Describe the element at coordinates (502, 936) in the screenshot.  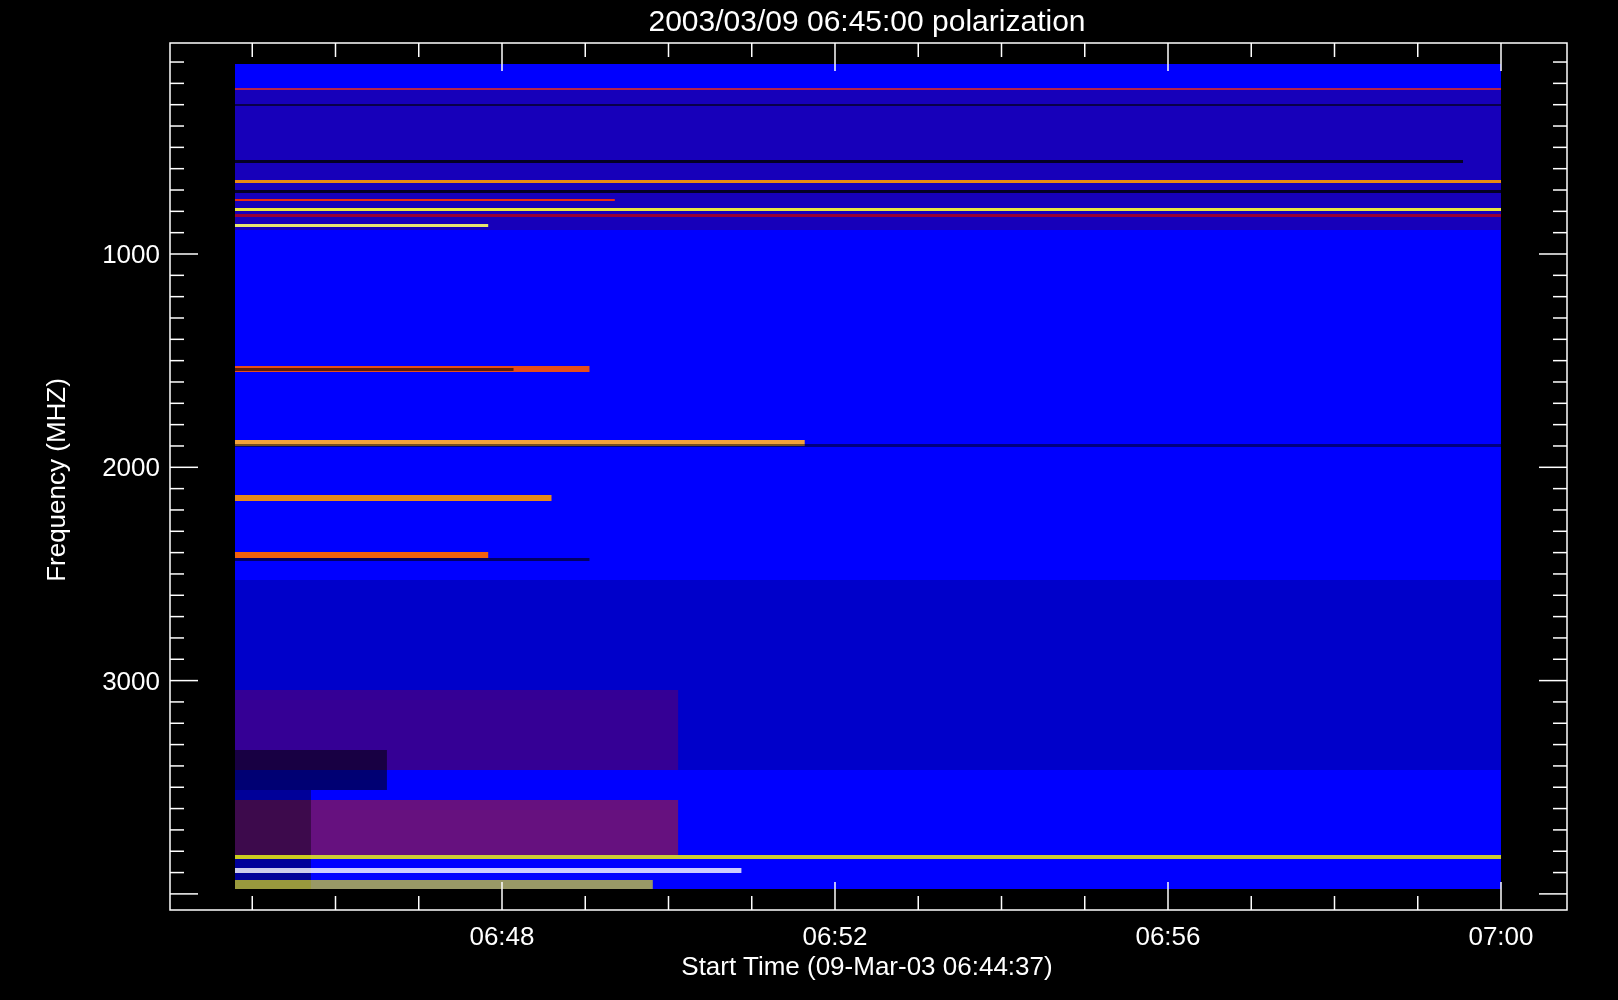
I see `x-tick-label: 06:48` at that location.